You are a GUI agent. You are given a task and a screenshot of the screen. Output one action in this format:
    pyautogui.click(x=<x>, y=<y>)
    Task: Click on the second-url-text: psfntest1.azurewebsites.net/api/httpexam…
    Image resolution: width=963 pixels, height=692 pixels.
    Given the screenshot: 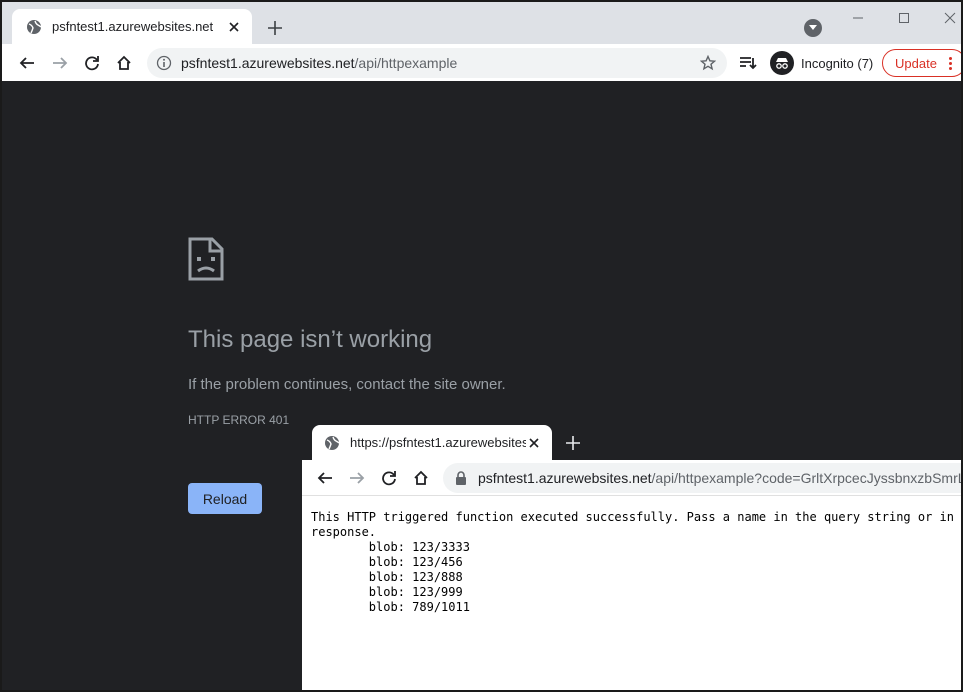 What is the action you would take?
    pyautogui.click(x=720, y=478)
    